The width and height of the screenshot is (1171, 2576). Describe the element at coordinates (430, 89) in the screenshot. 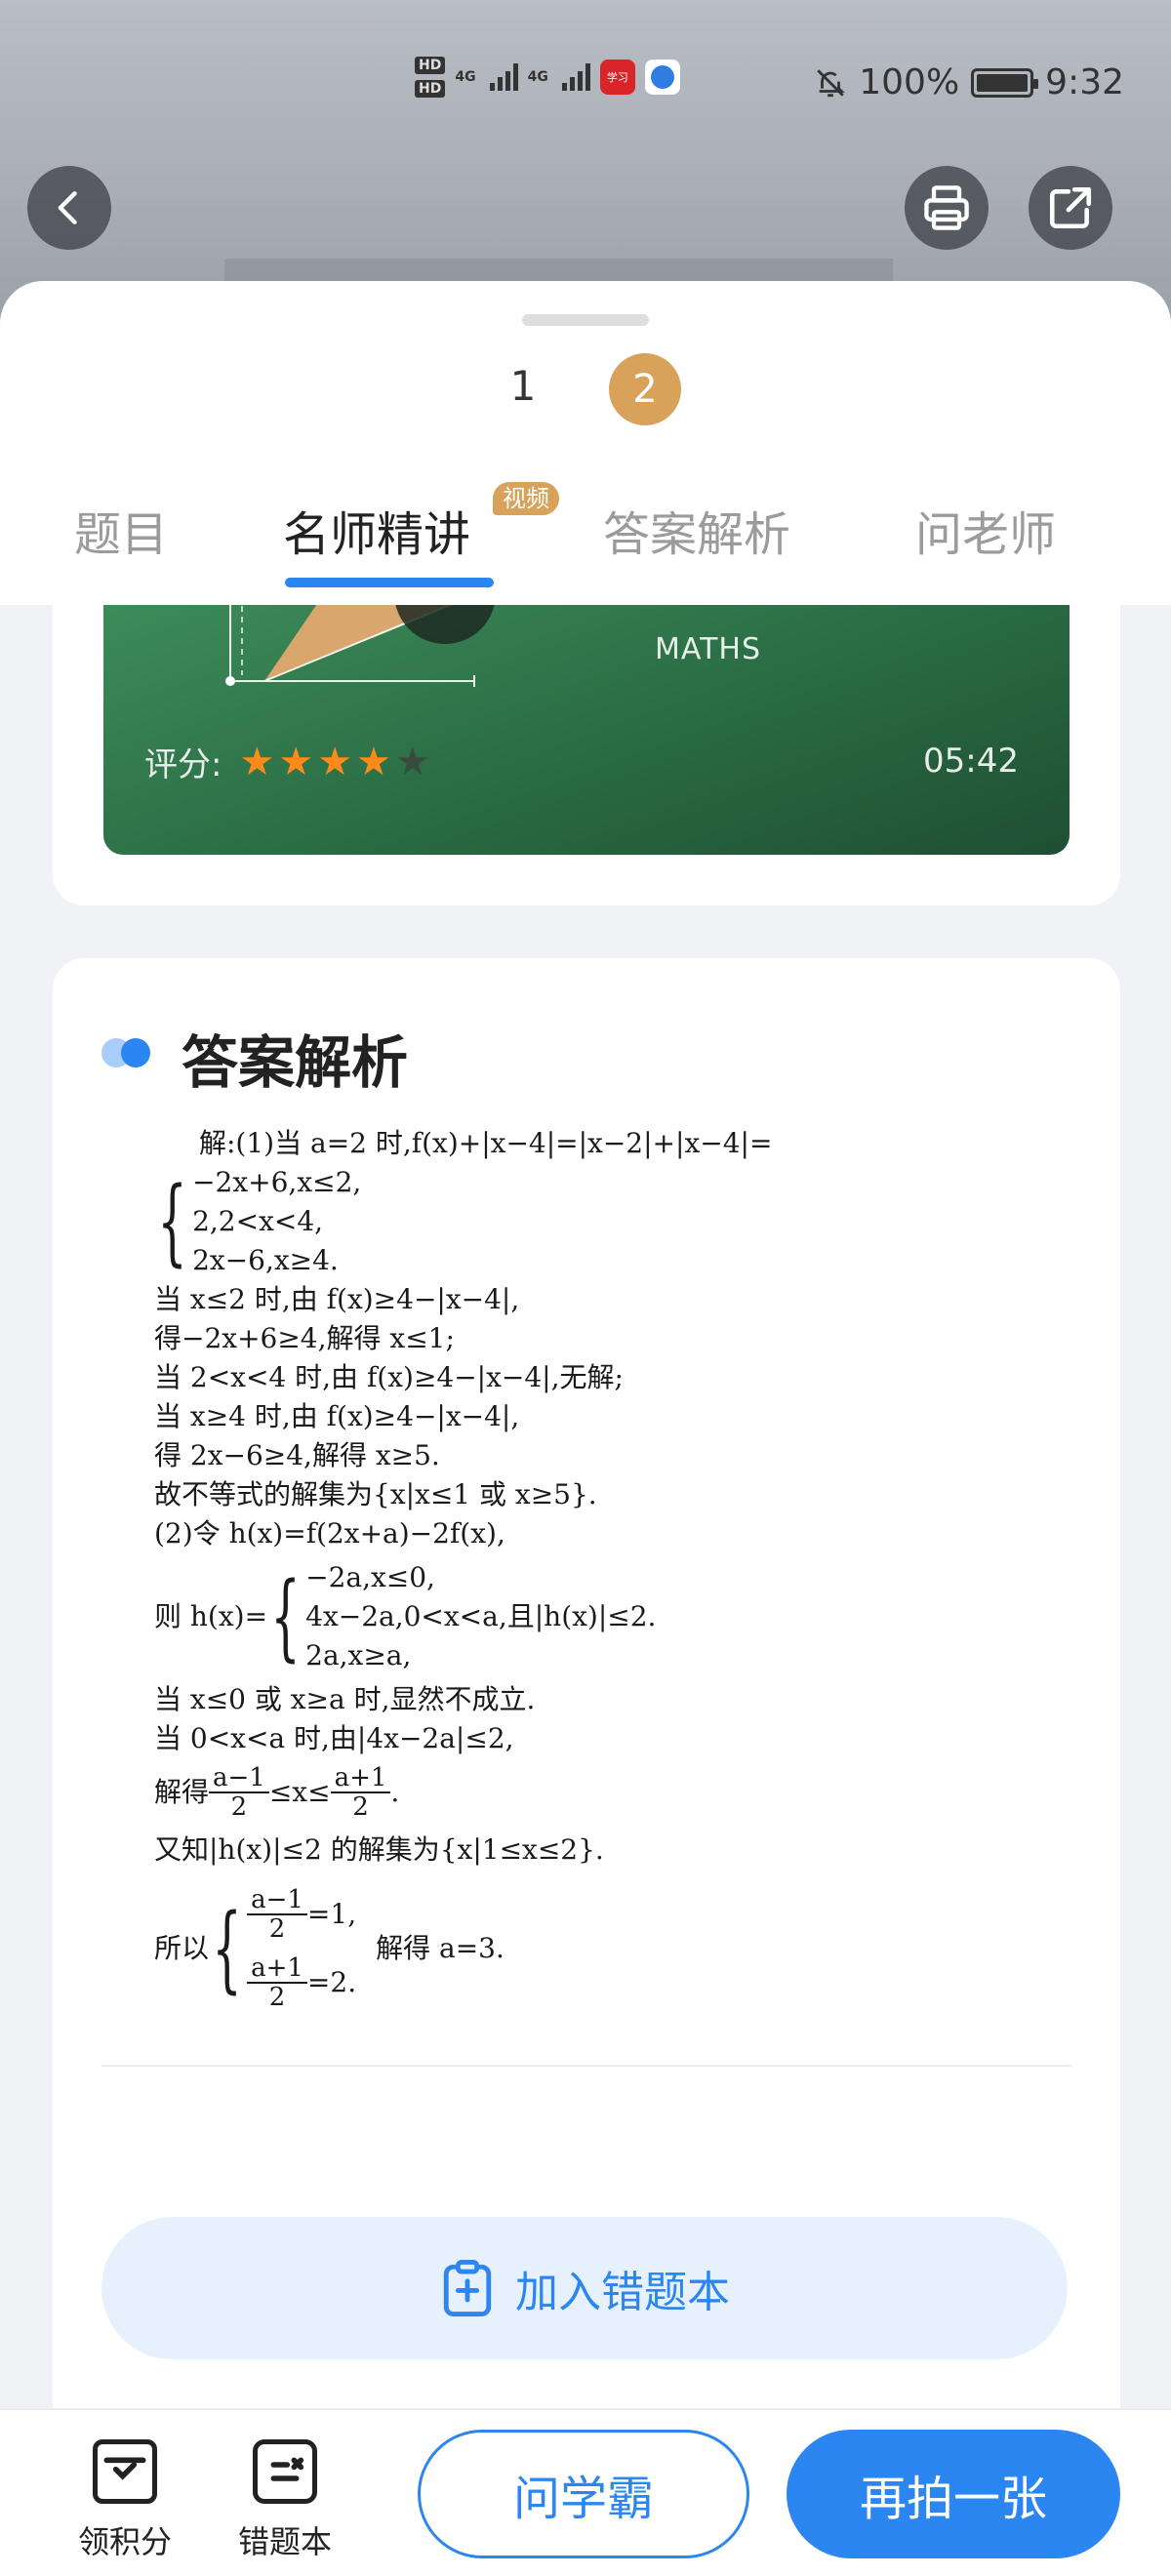

I see `hd-badge-2: HD` at that location.